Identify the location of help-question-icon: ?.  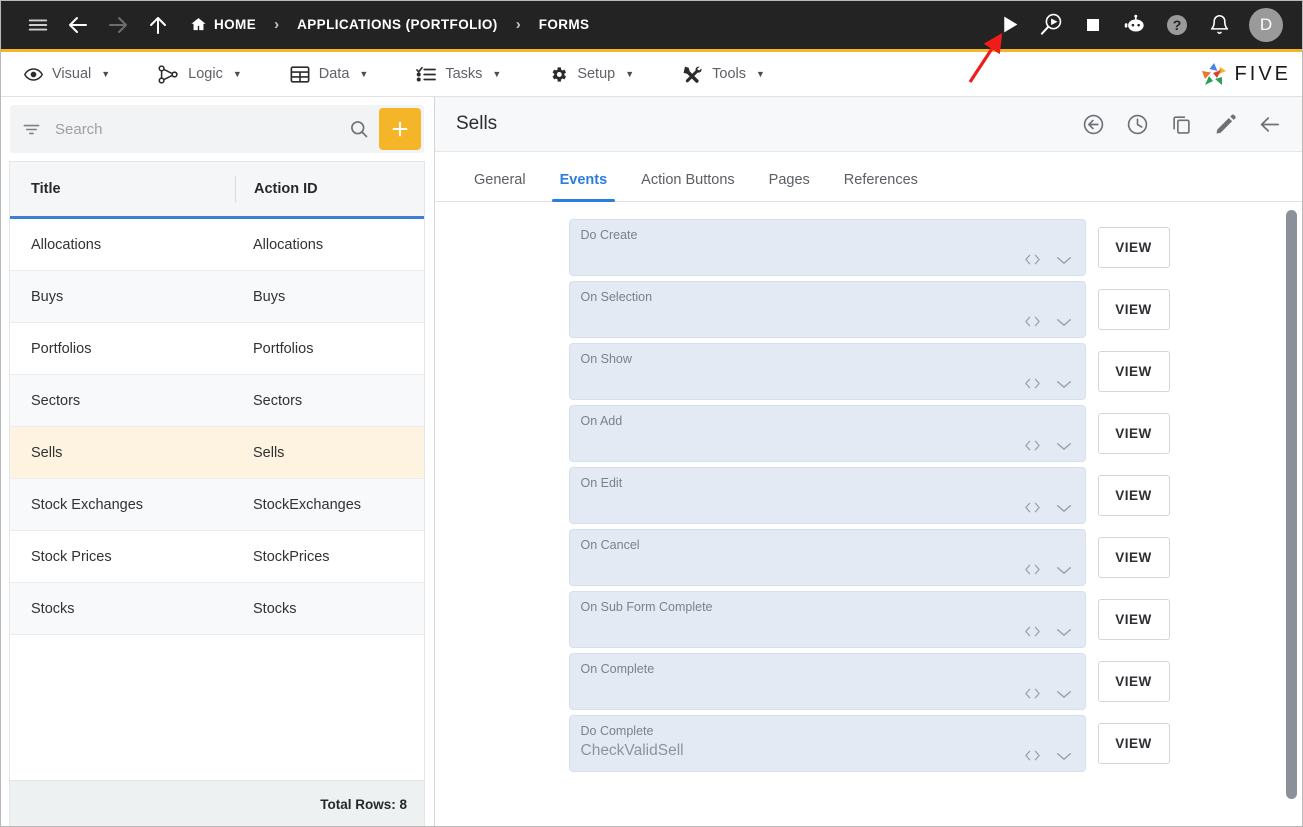
(1177, 25).